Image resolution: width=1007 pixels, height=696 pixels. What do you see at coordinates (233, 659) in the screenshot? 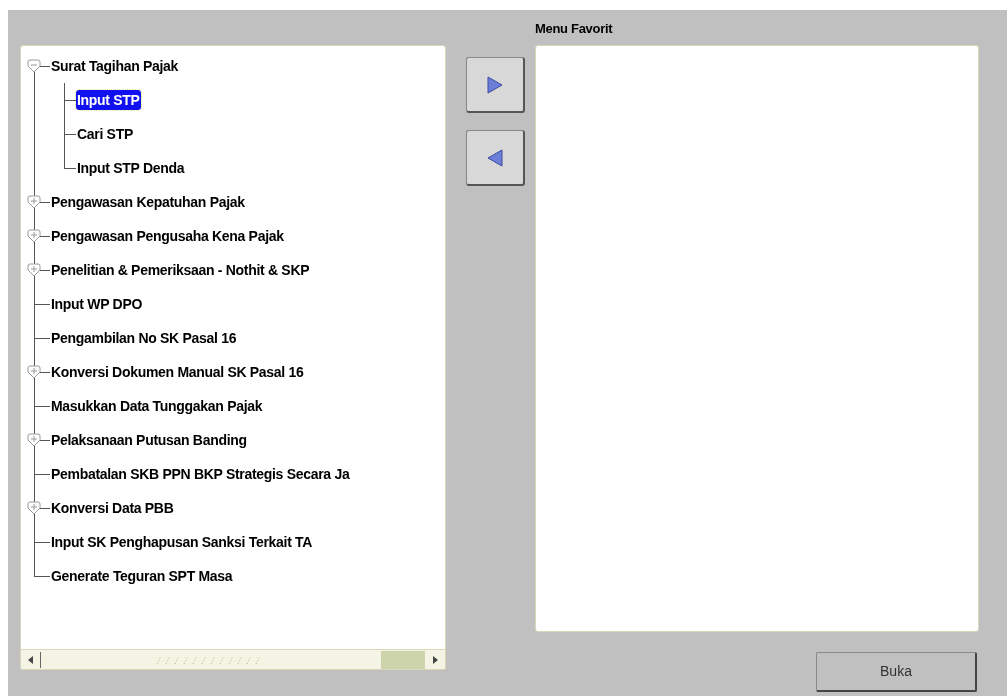
I see `horizontal-scrollbar` at bounding box center [233, 659].